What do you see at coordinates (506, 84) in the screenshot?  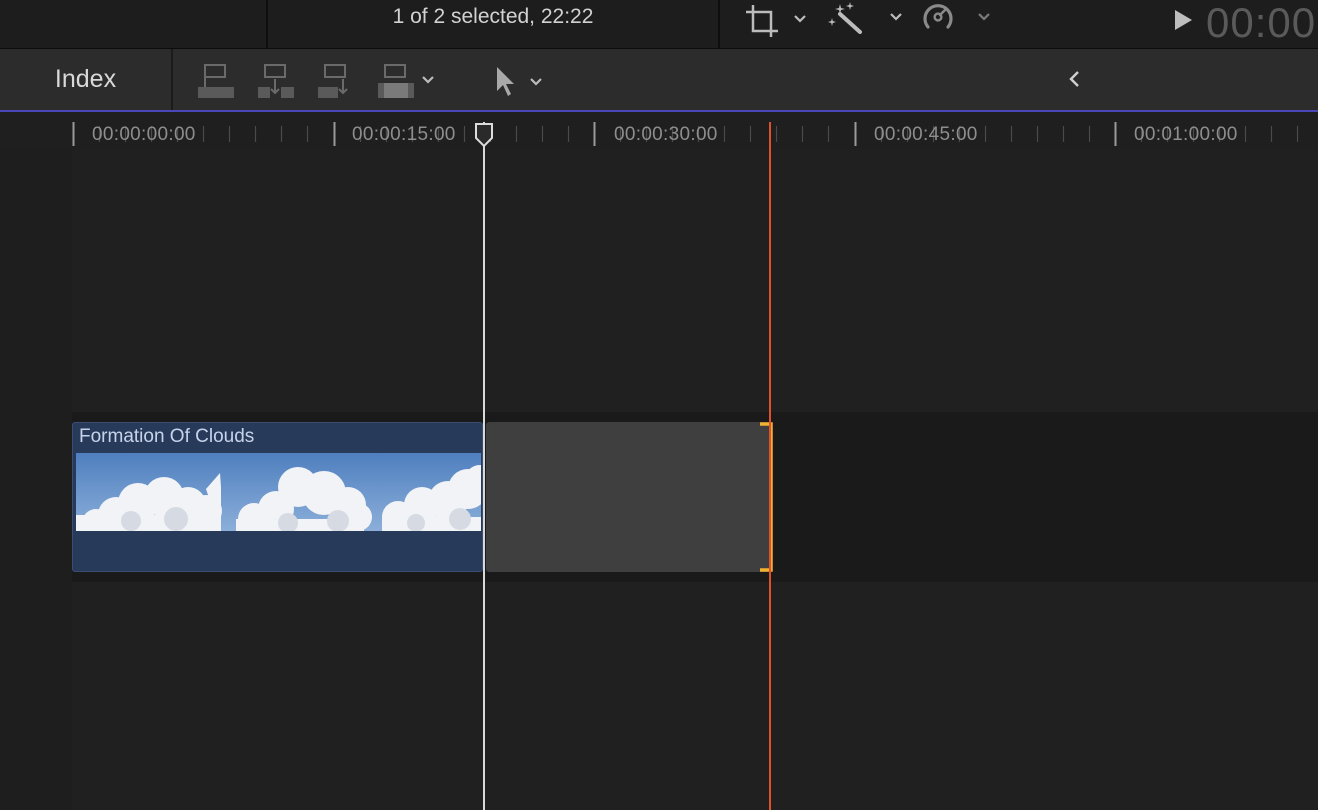 I see `select-tool-icon` at bounding box center [506, 84].